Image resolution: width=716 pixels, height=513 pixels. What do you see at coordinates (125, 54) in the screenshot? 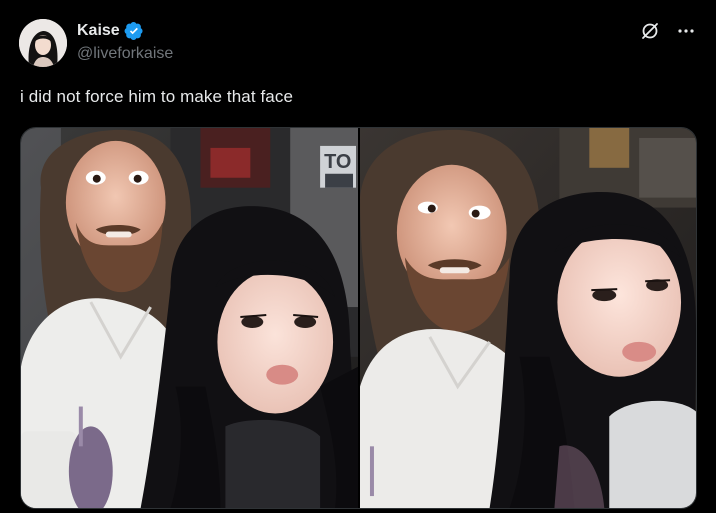
I see `author-handle: @liveforkaise` at bounding box center [125, 54].